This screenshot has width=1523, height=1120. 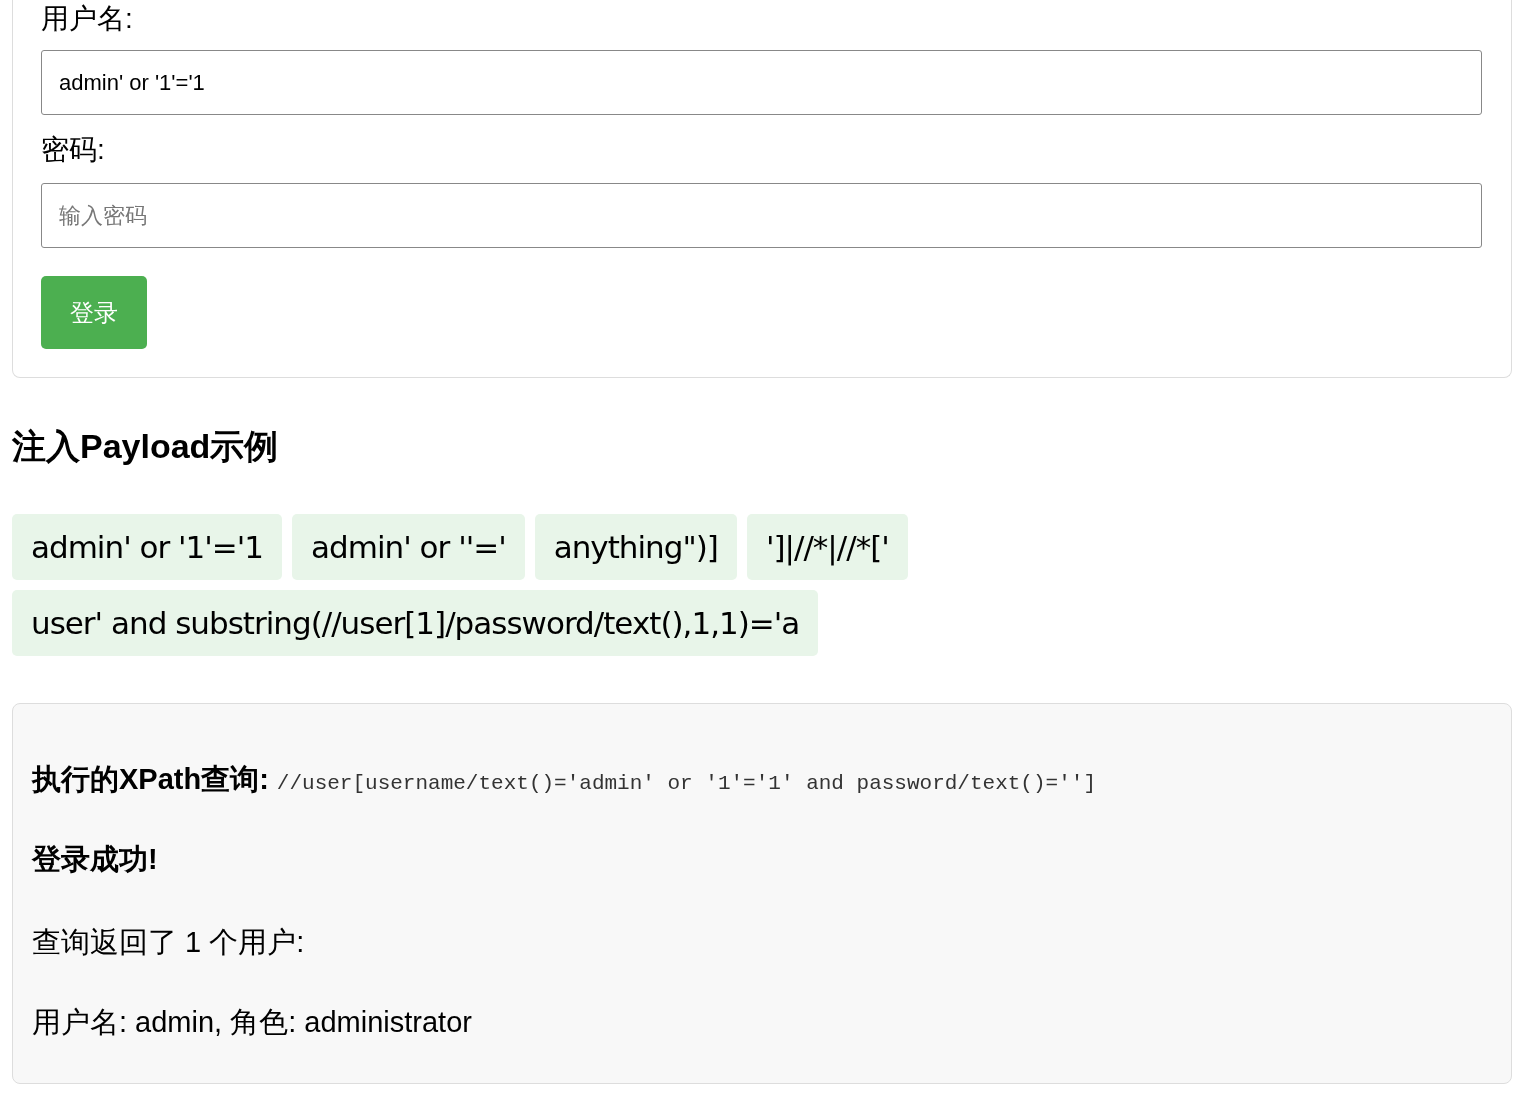 I want to click on status-message: 登录成功!, so click(x=95, y=859).